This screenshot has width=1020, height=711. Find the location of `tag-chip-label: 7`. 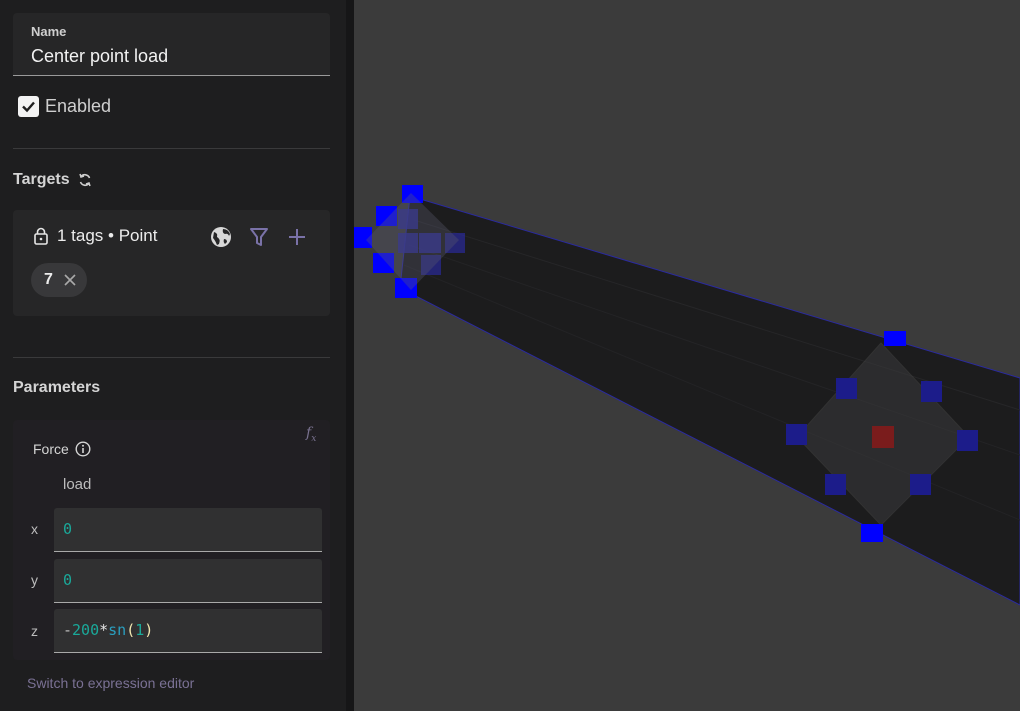

tag-chip-label: 7 is located at coordinates (48, 279).